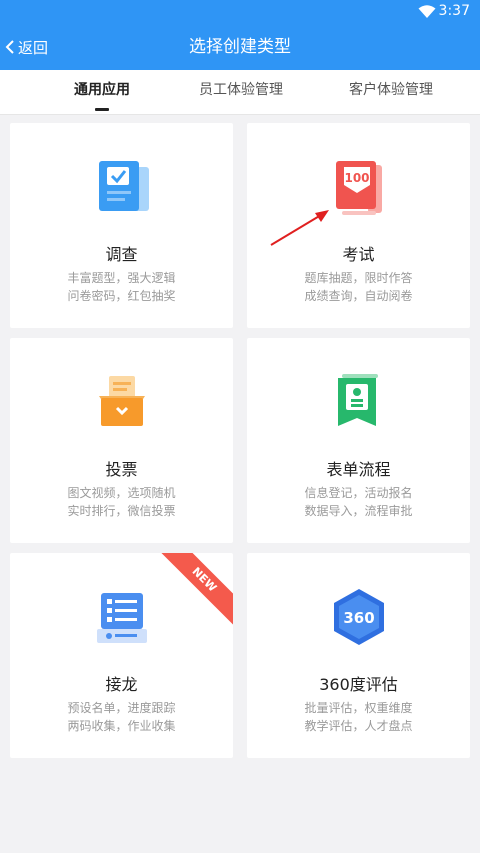  I want to click on status-bar: 3:37, so click(240, 12).